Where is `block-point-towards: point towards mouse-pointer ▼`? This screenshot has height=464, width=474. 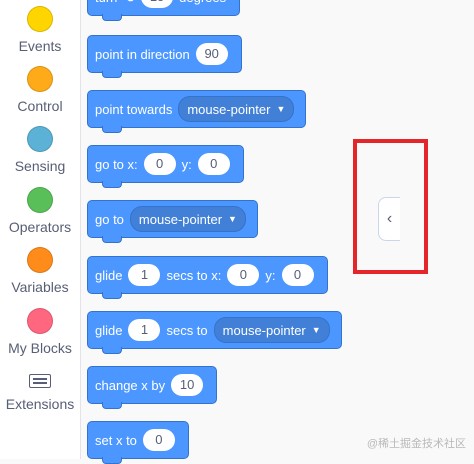
block-point-towards: point towards mouse-pointer ▼ is located at coordinates (197, 111).